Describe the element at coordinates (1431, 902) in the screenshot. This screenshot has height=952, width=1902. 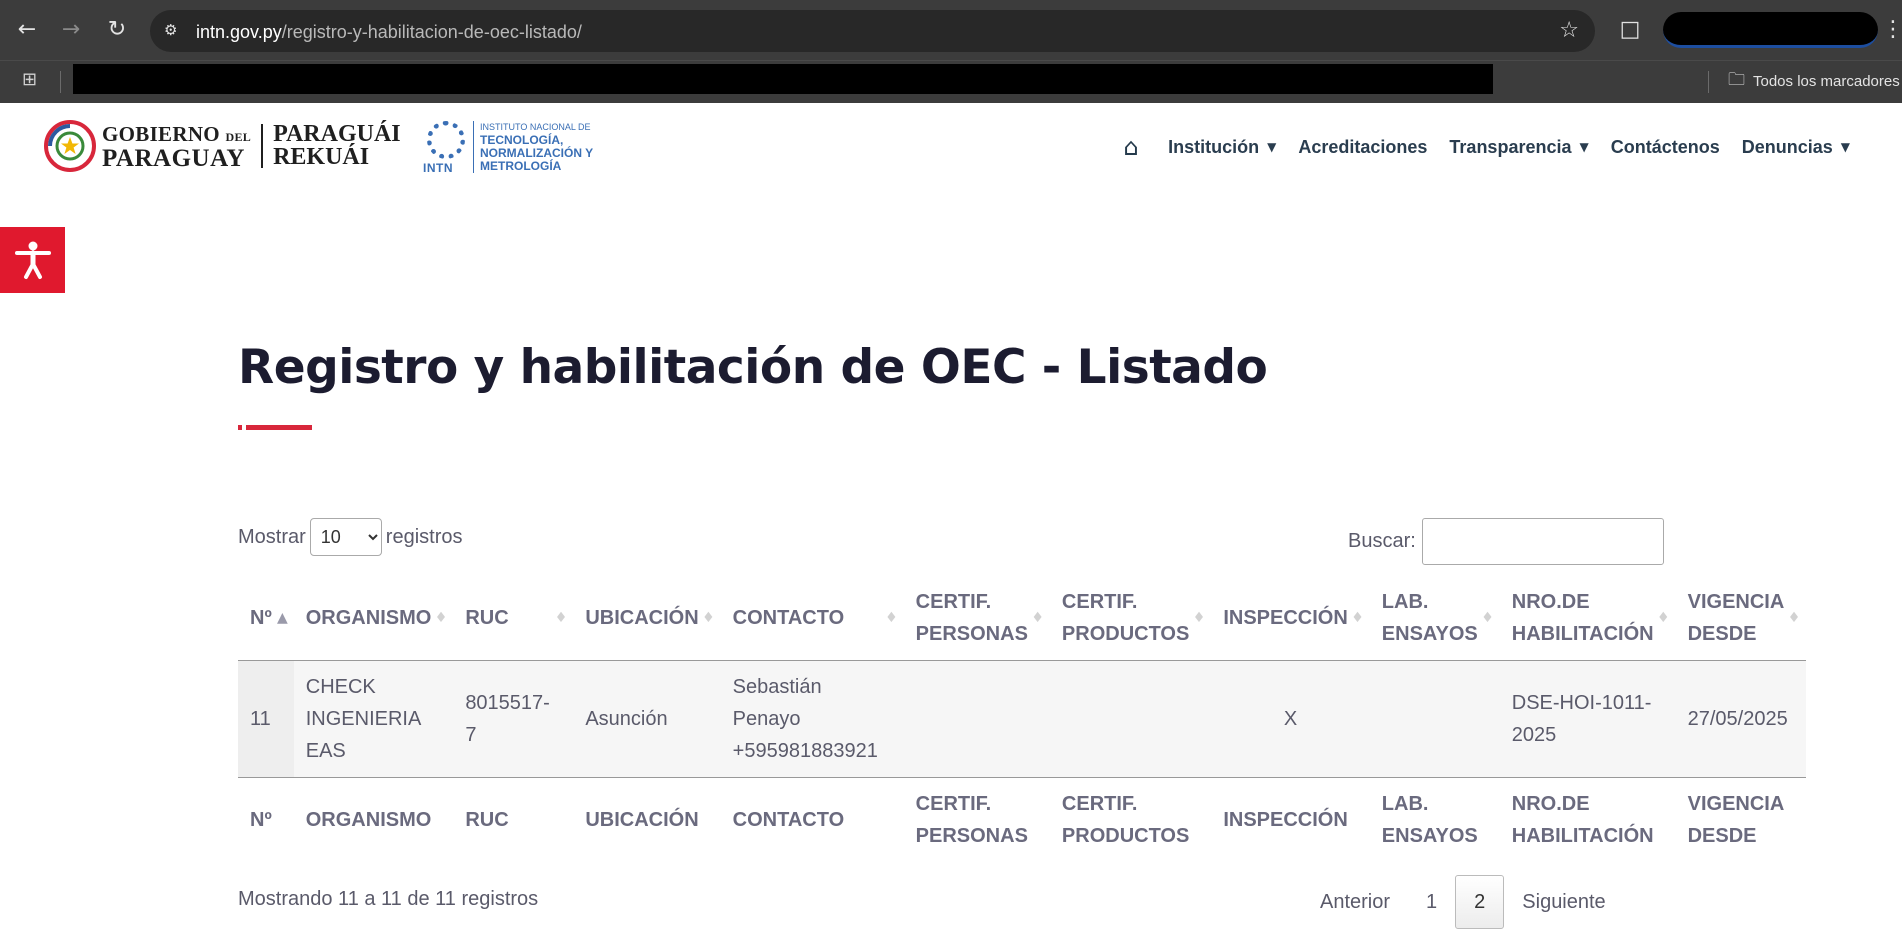
I see `pagination-page-1: 1` at that location.